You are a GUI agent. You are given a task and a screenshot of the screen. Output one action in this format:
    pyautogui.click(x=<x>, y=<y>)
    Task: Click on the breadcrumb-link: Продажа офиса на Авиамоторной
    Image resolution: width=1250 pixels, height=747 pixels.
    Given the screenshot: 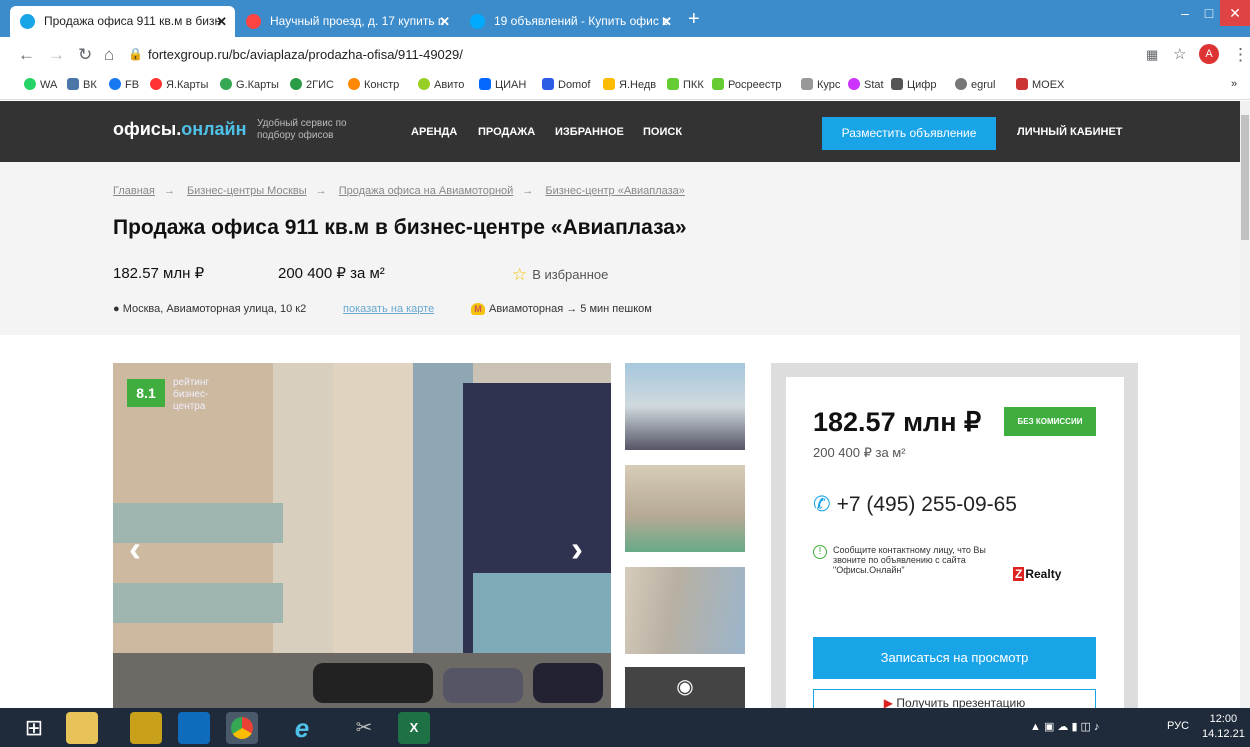 What is the action you would take?
    pyautogui.click(x=426, y=191)
    